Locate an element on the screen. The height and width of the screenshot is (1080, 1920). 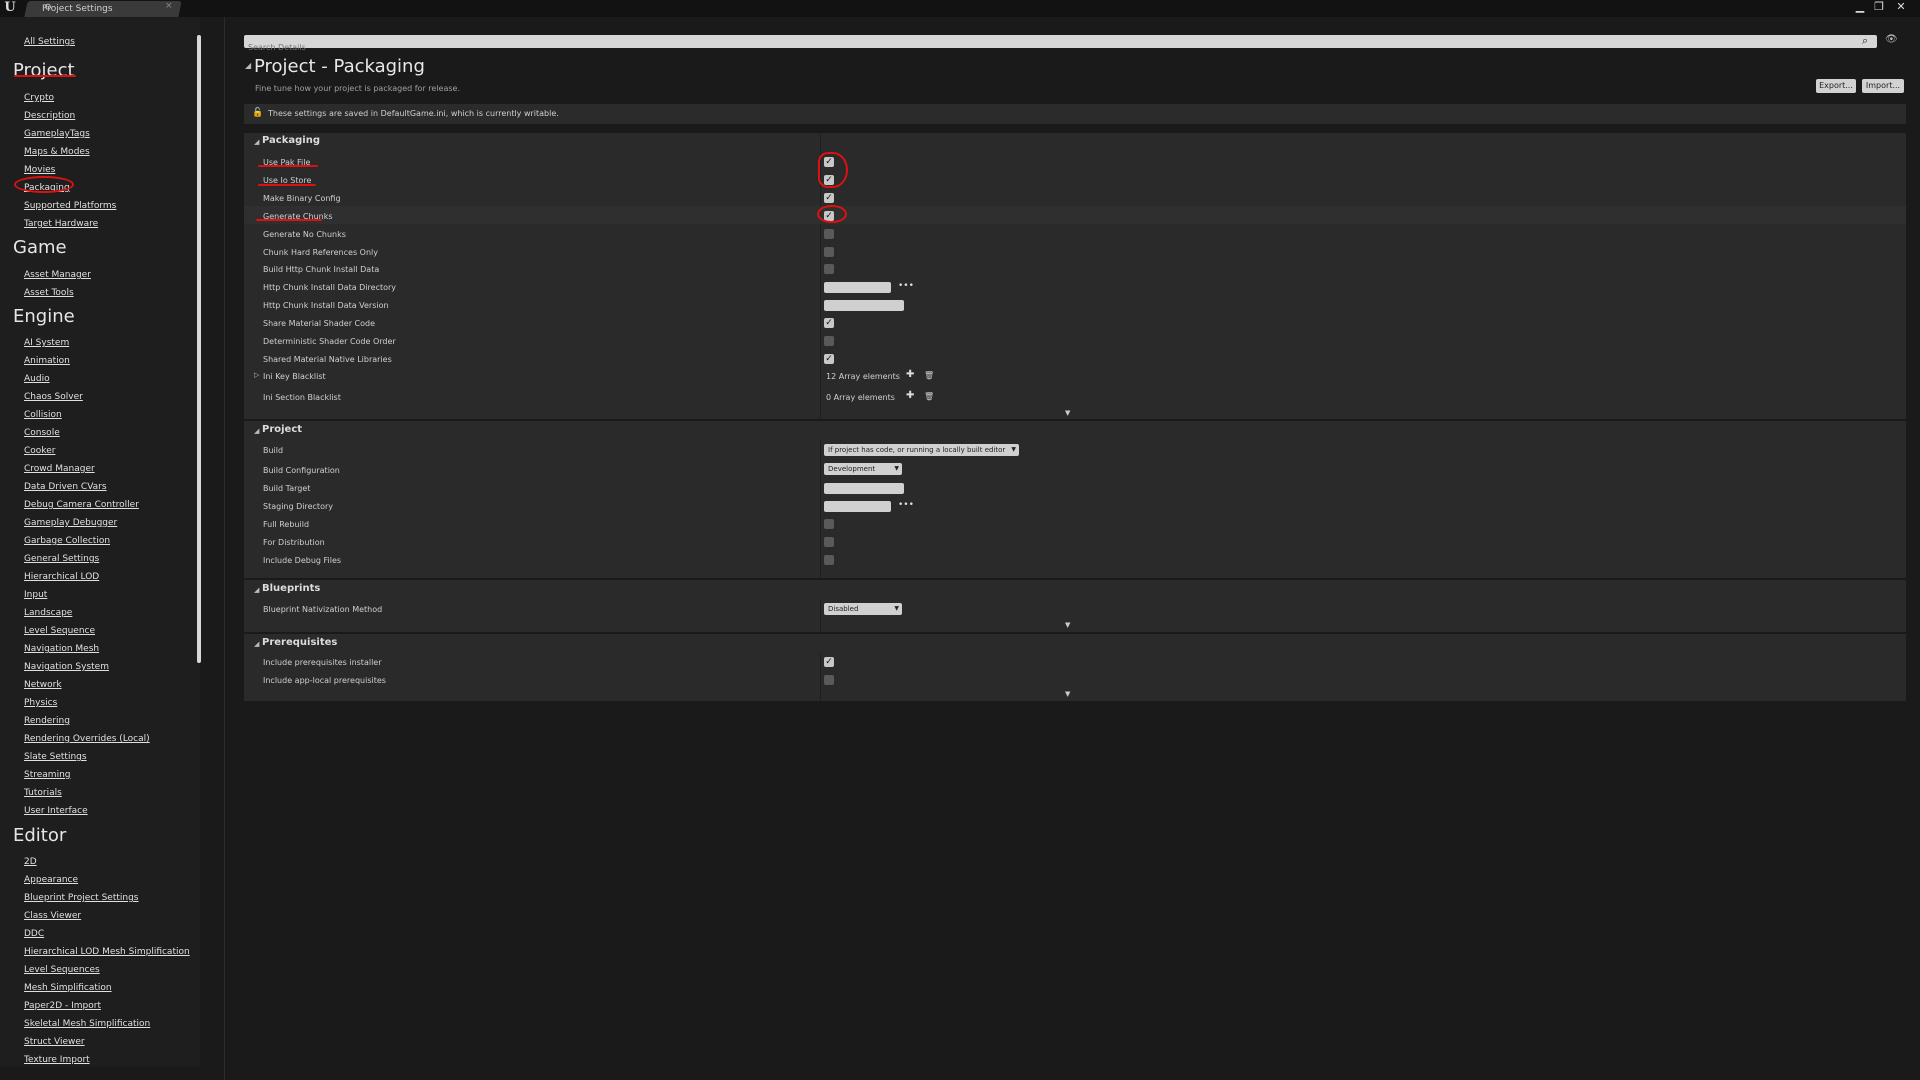
minimize-button: ▁ is located at coordinates (1860, 7).